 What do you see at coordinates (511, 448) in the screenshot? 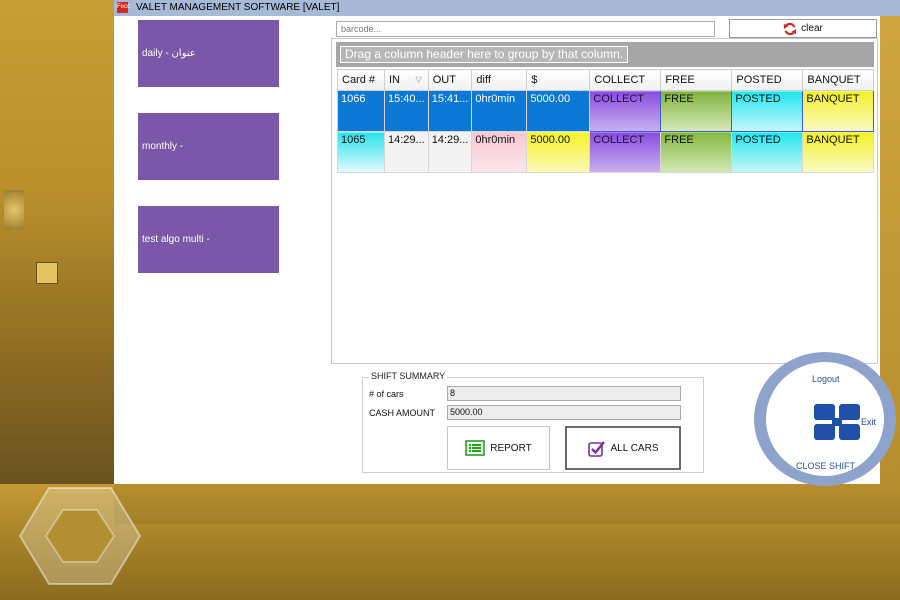
I see `report-button-label: REPORT` at bounding box center [511, 448].